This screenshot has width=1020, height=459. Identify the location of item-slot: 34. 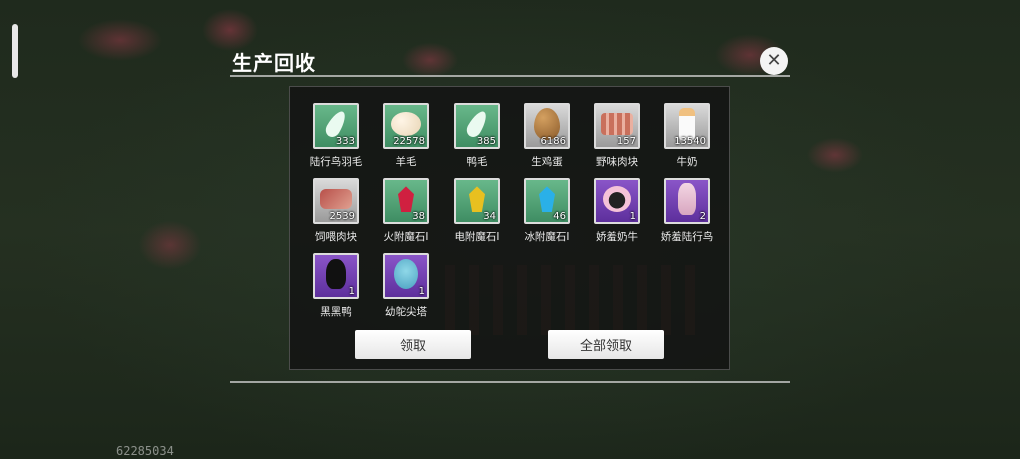
(477, 201).